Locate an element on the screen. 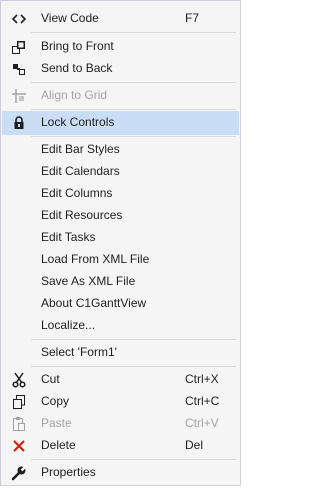 This screenshot has height=492, width=320. menu-item-label: Load From XML File is located at coordinates (95, 259).